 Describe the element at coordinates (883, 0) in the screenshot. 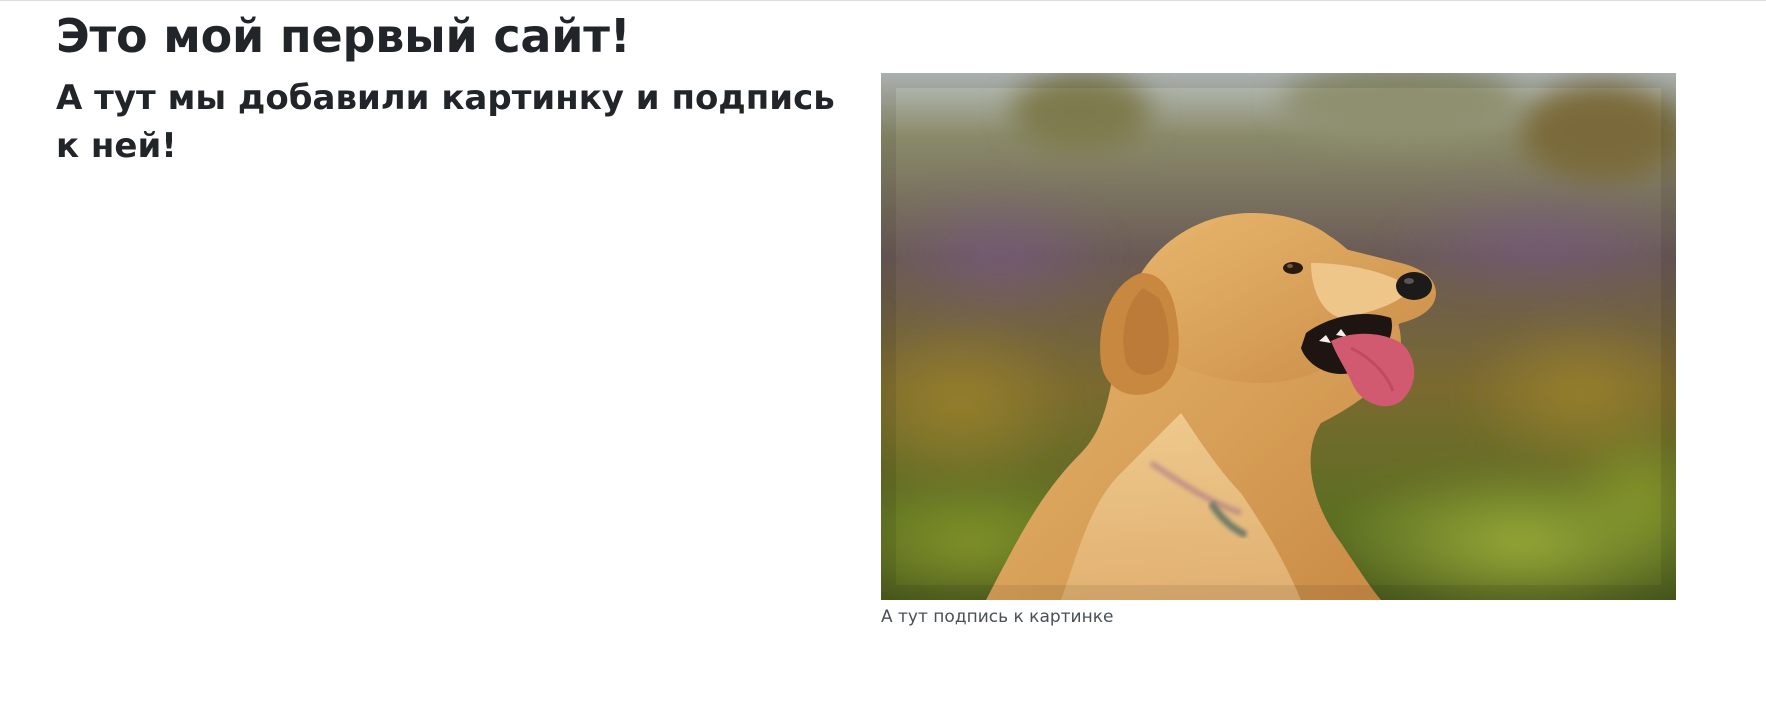

I see `top-divider` at that location.